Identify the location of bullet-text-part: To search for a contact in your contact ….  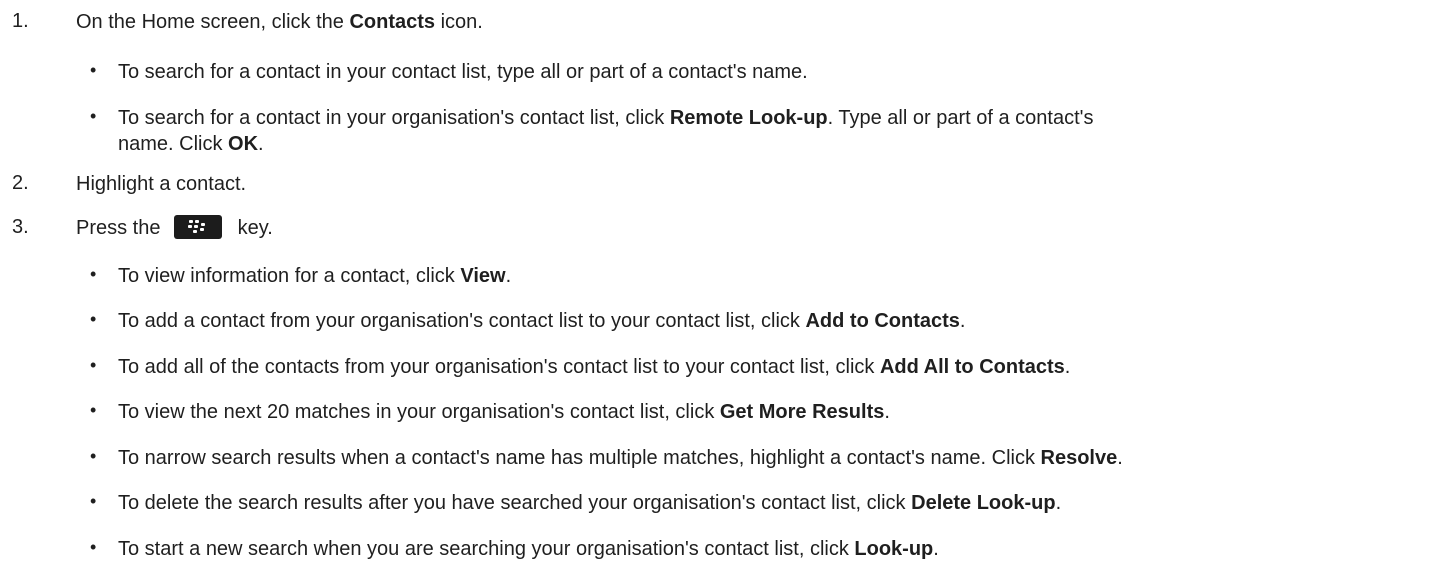
(463, 72).